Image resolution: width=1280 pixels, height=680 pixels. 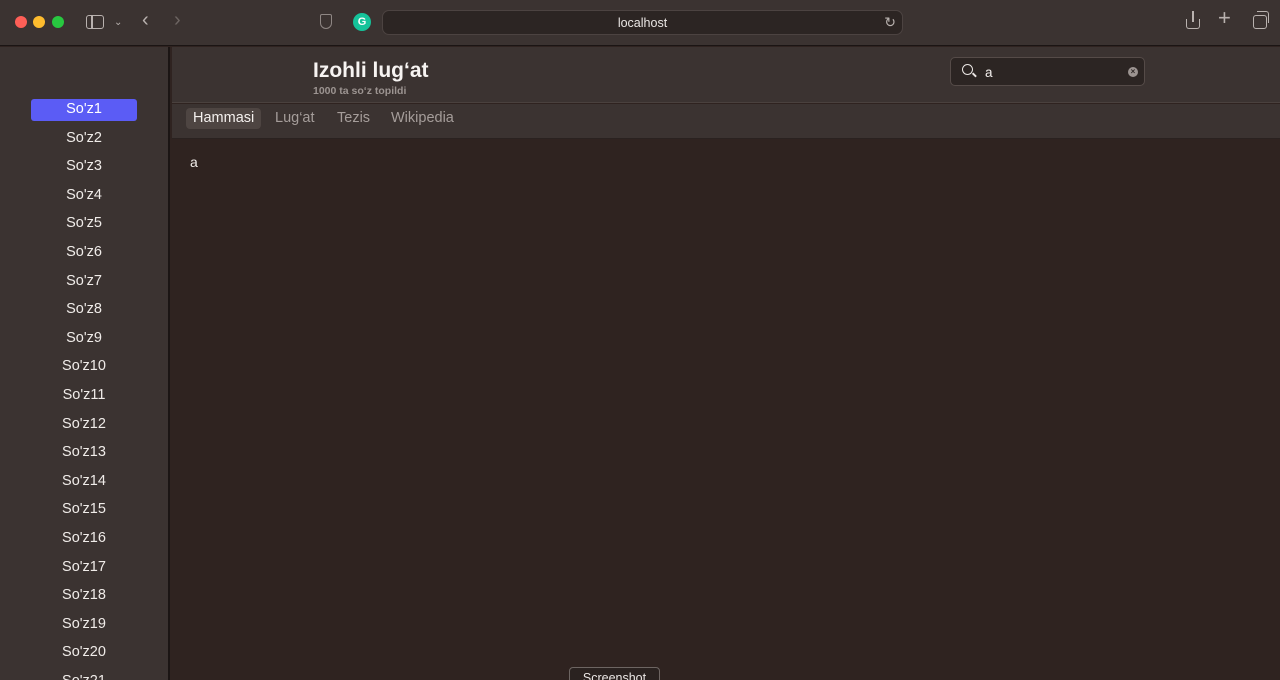 I want to click on sidebar-item: So'z20, so click(x=84, y=653).